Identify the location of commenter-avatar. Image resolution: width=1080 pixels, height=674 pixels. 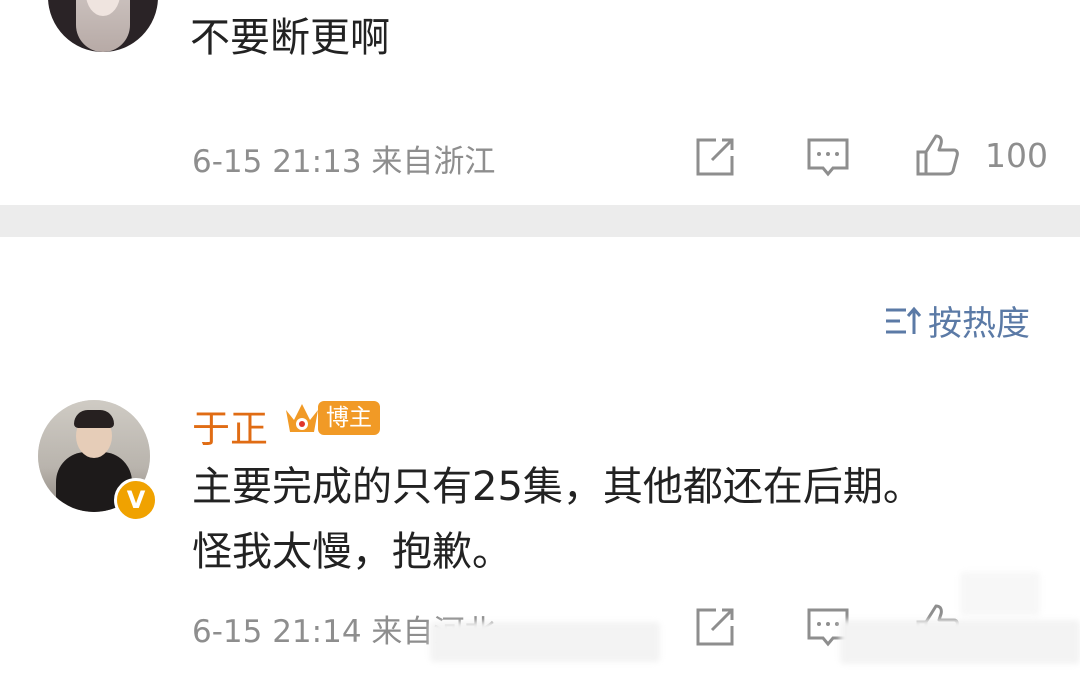
(103, 26).